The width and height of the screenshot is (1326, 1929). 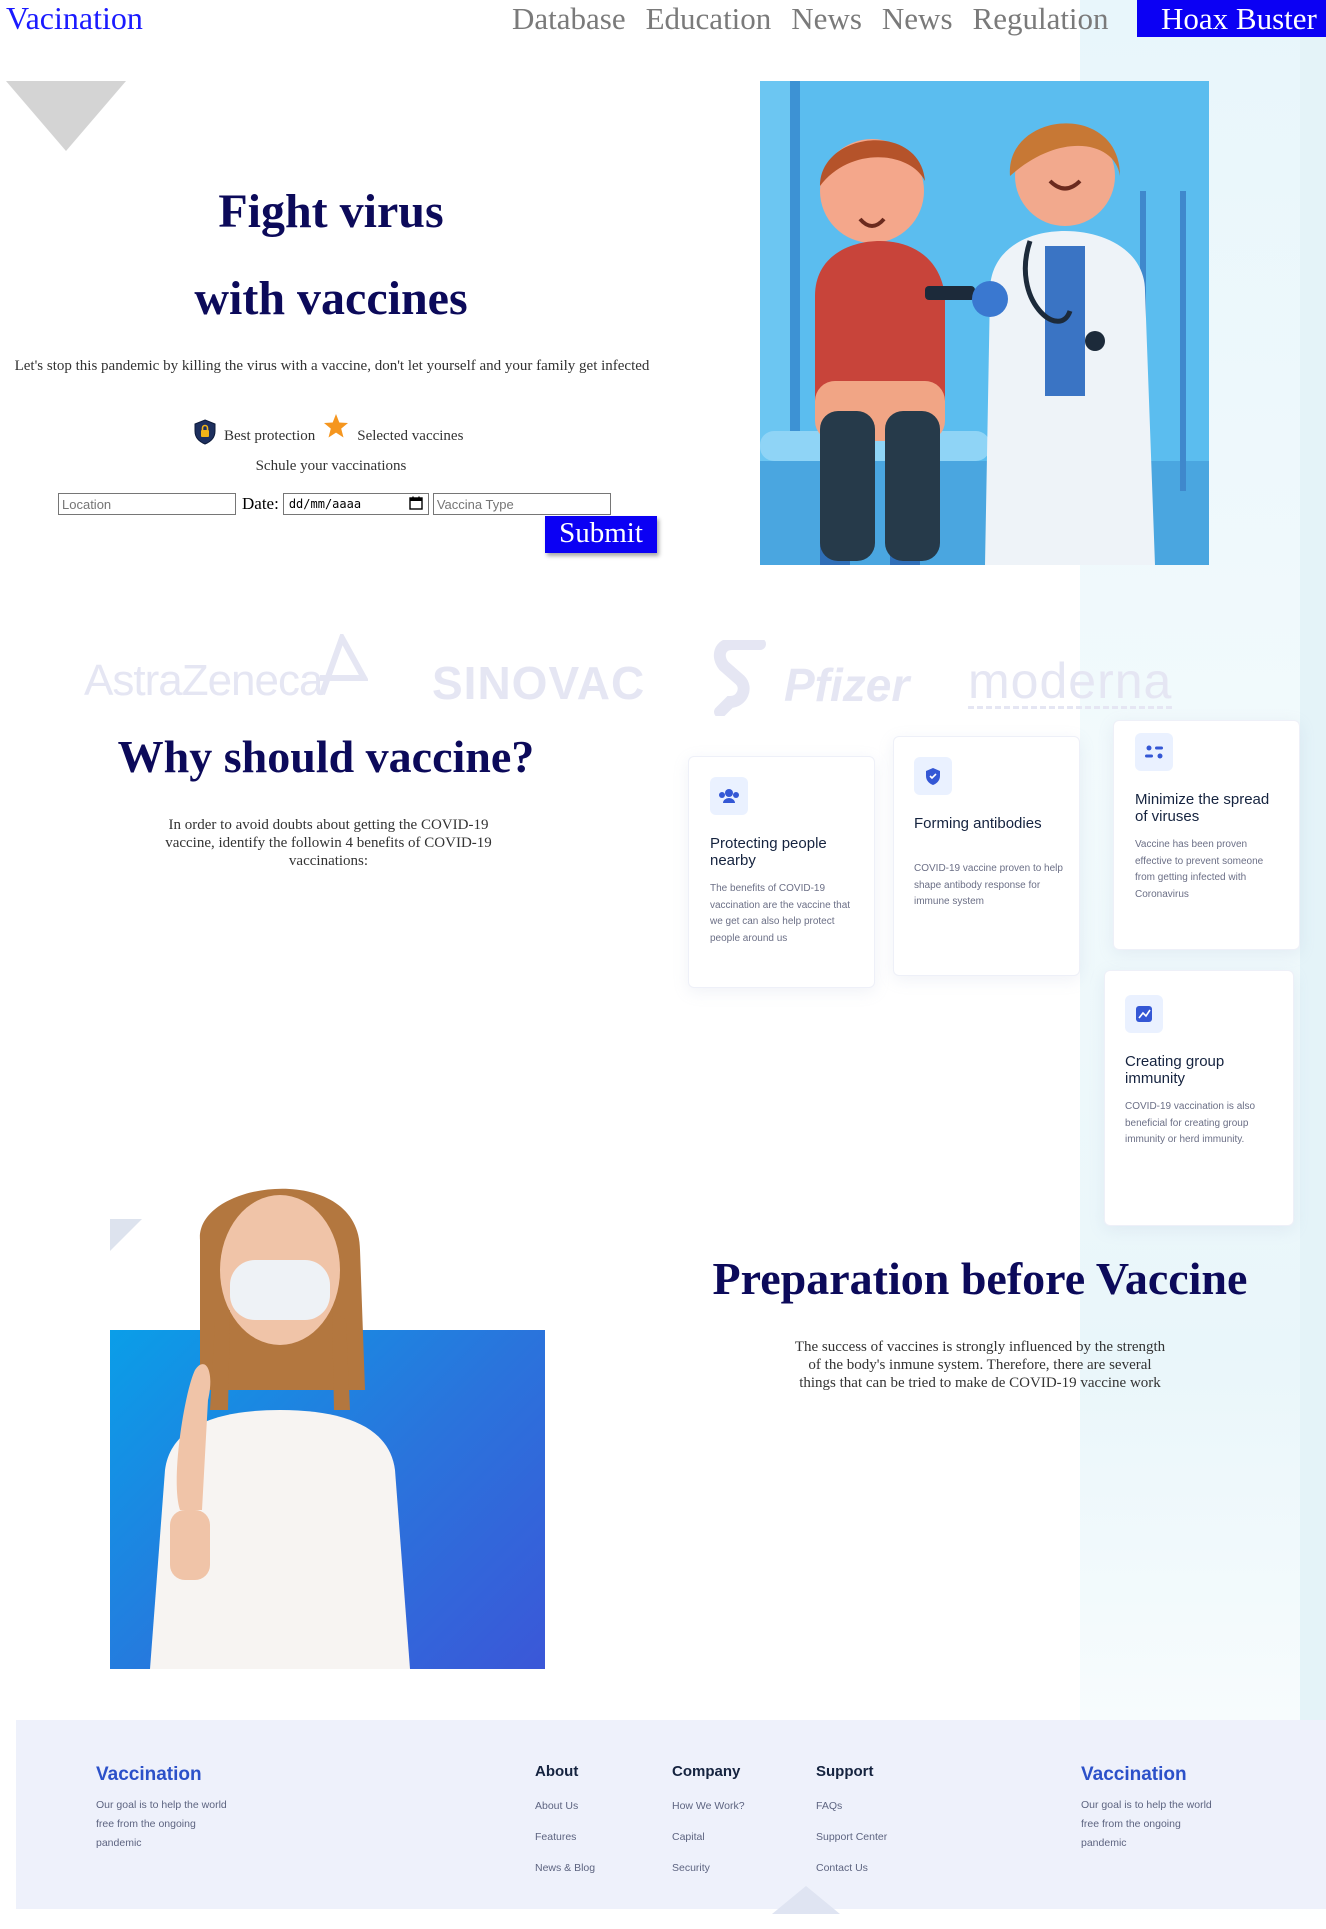 What do you see at coordinates (336, 426) in the screenshot?
I see `star-icon` at bounding box center [336, 426].